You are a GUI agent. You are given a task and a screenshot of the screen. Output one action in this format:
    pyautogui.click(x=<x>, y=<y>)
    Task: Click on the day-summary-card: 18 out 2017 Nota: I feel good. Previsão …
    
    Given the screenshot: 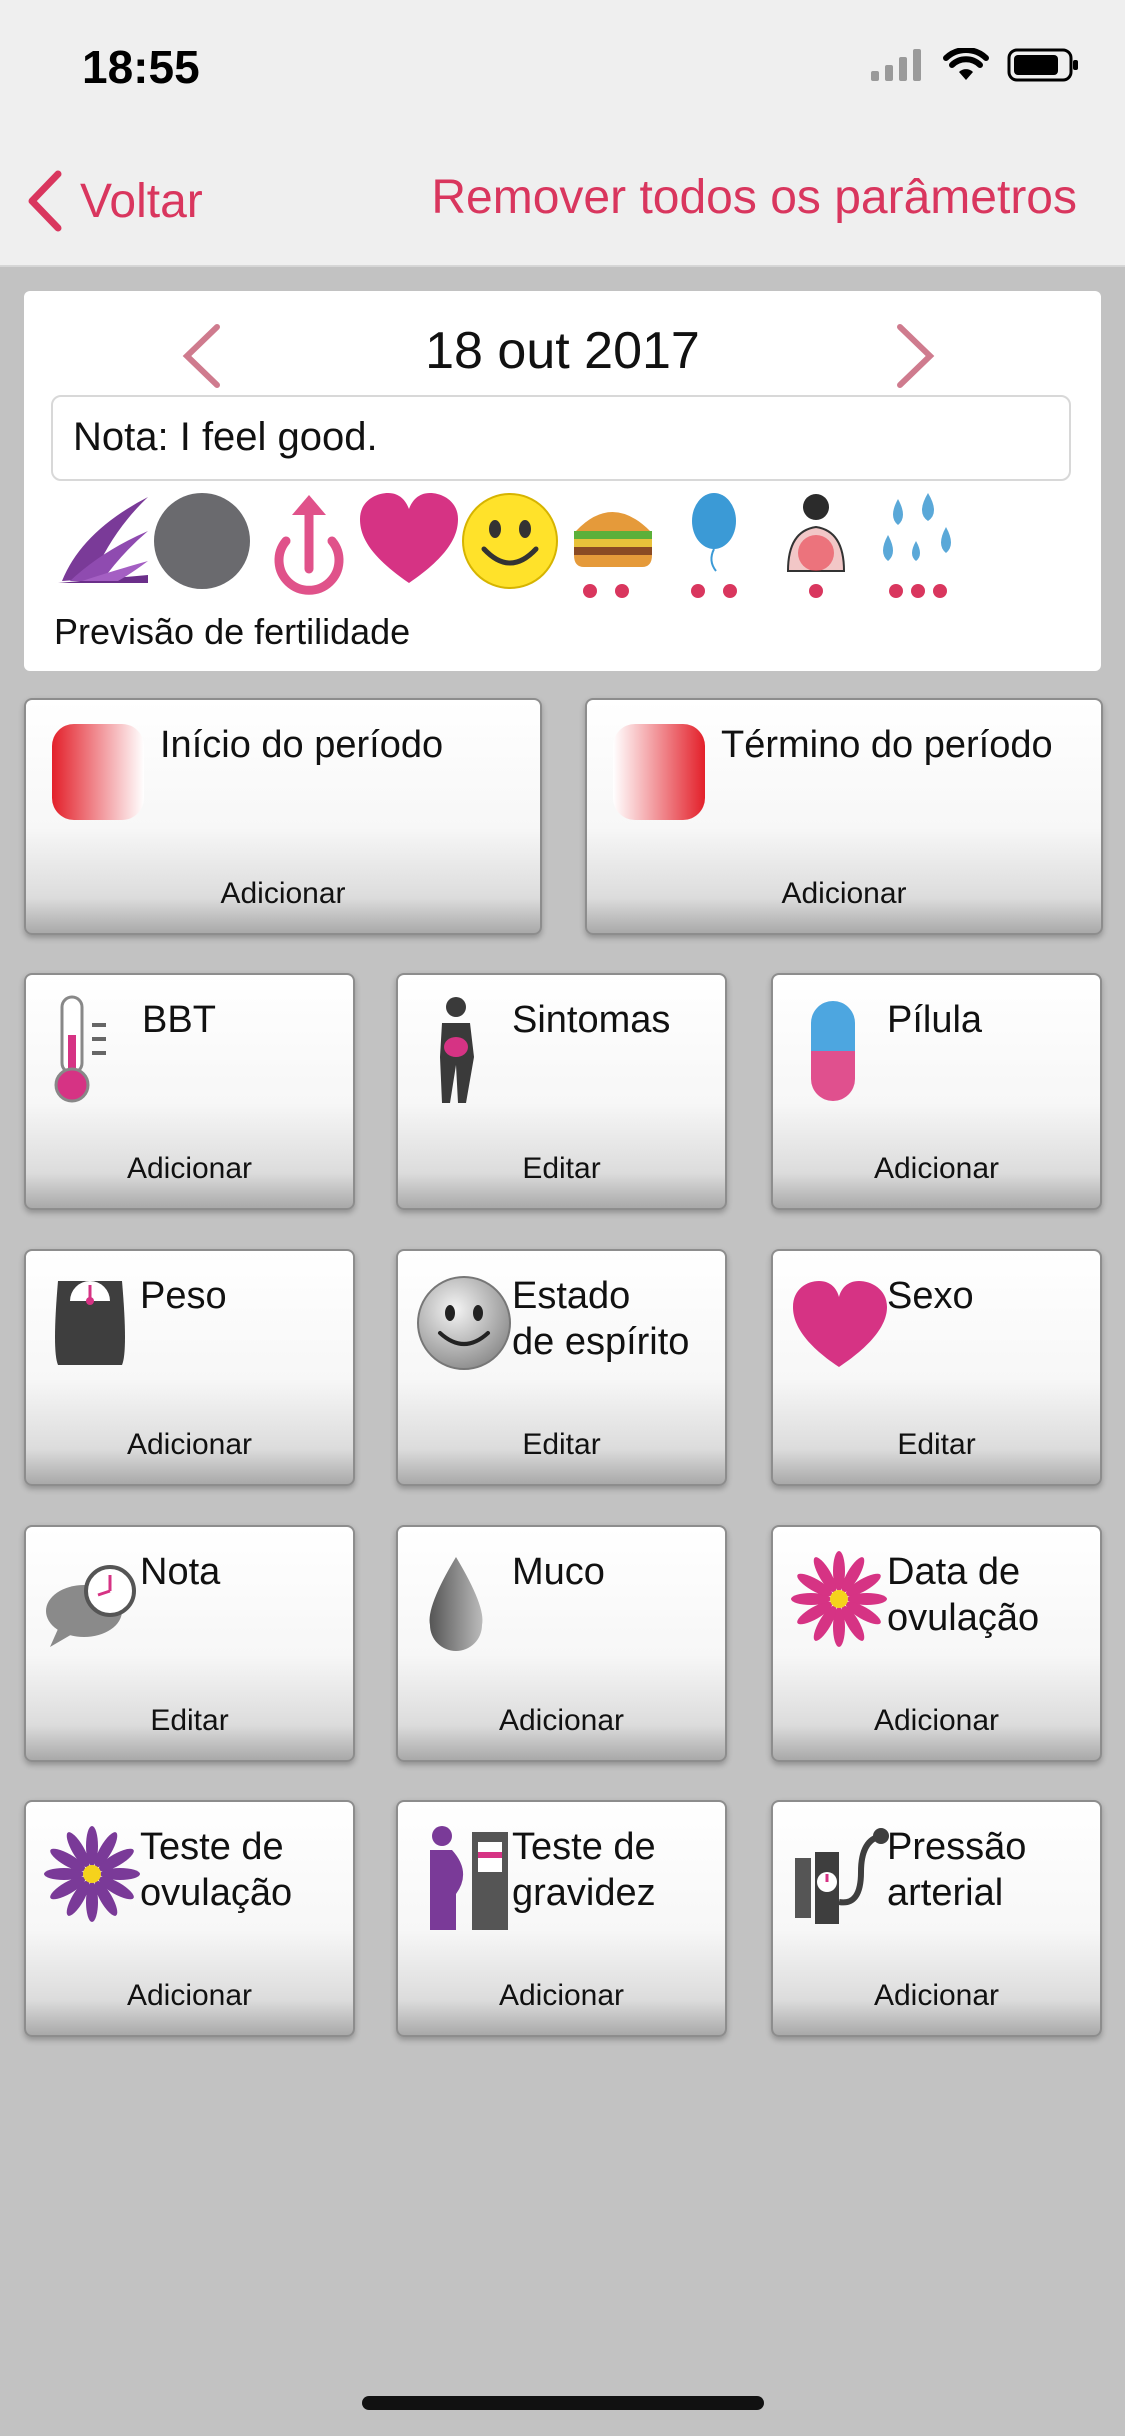 What is the action you would take?
    pyautogui.click(x=562, y=481)
    